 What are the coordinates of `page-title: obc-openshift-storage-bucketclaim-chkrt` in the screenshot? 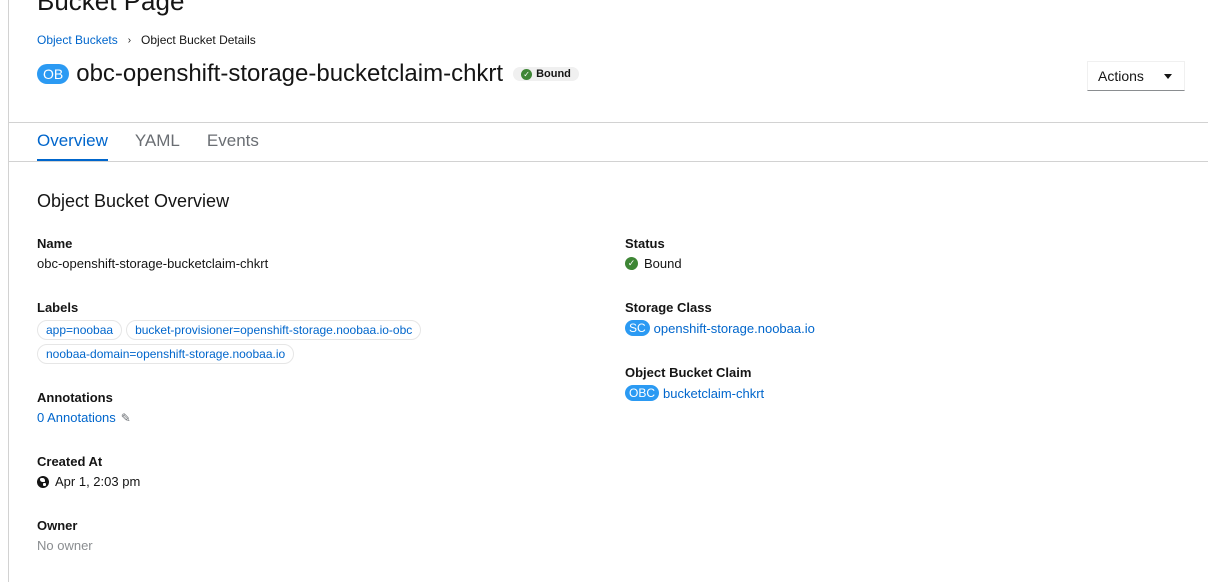 It's located at (290, 73).